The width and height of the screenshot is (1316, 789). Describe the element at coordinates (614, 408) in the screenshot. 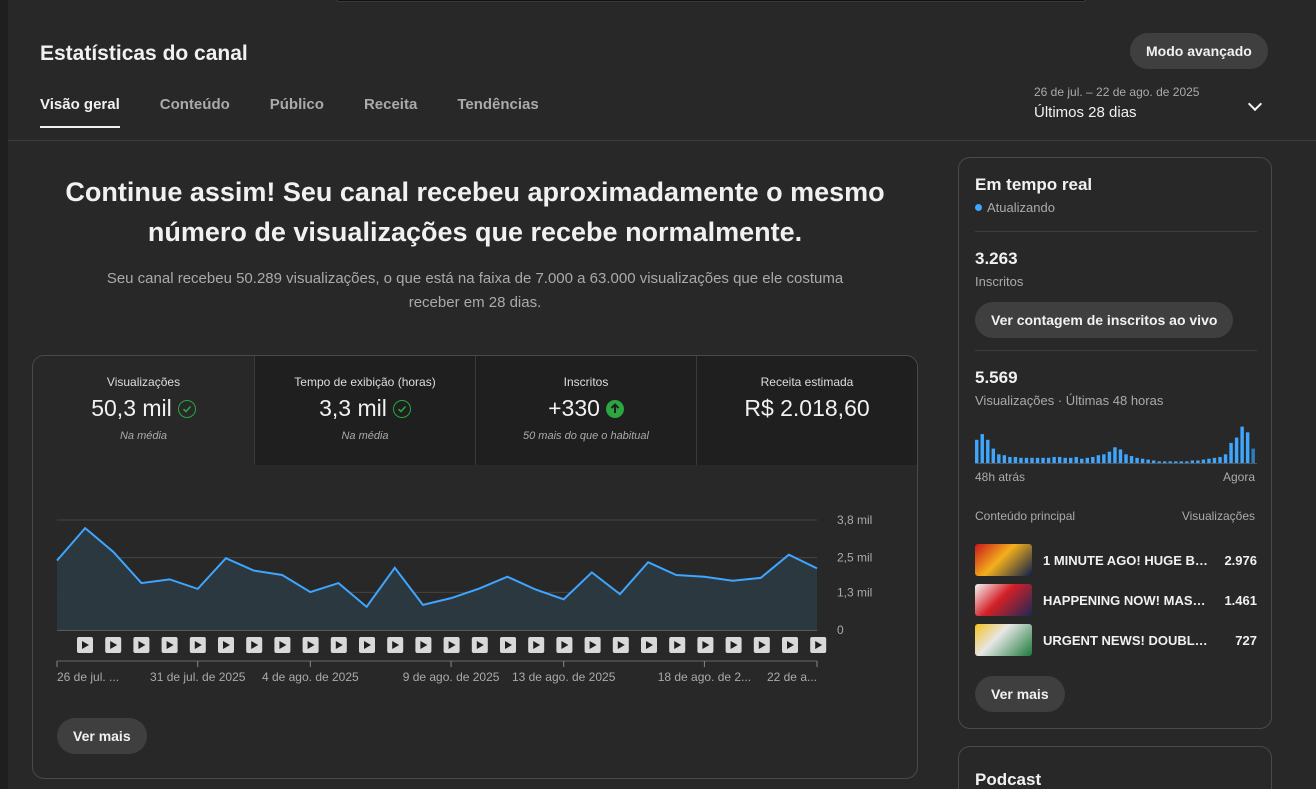

I see `arrow-up-icon` at that location.